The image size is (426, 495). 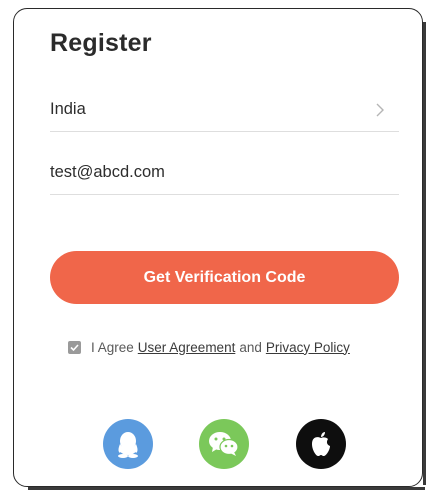 What do you see at coordinates (68, 109) in the screenshot?
I see `country-value: India` at bounding box center [68, 109].